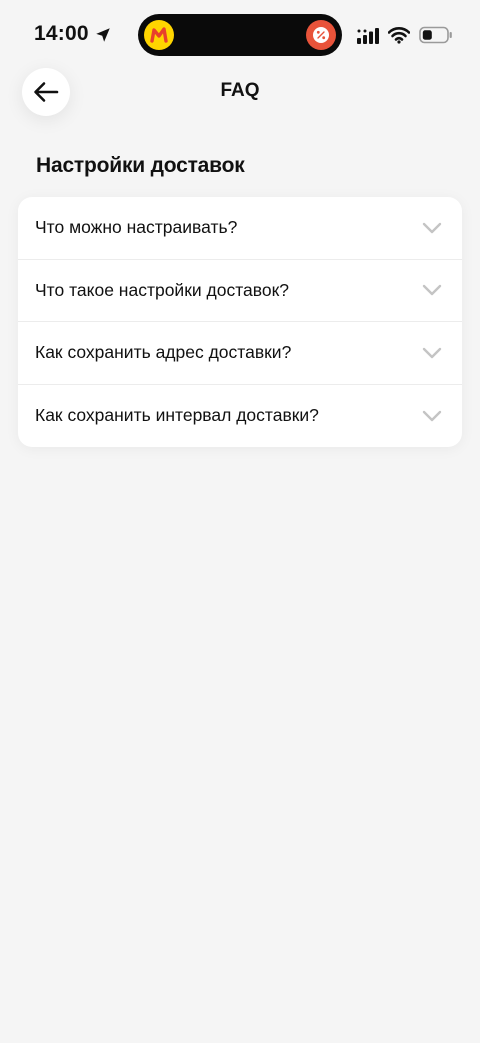 The height and width of the screenshot is (1043, 480). What do you see at coordinates (140, 165) in the screenshot?
I see `section-title: Настройки доставок` at bounding box center [140, 165].